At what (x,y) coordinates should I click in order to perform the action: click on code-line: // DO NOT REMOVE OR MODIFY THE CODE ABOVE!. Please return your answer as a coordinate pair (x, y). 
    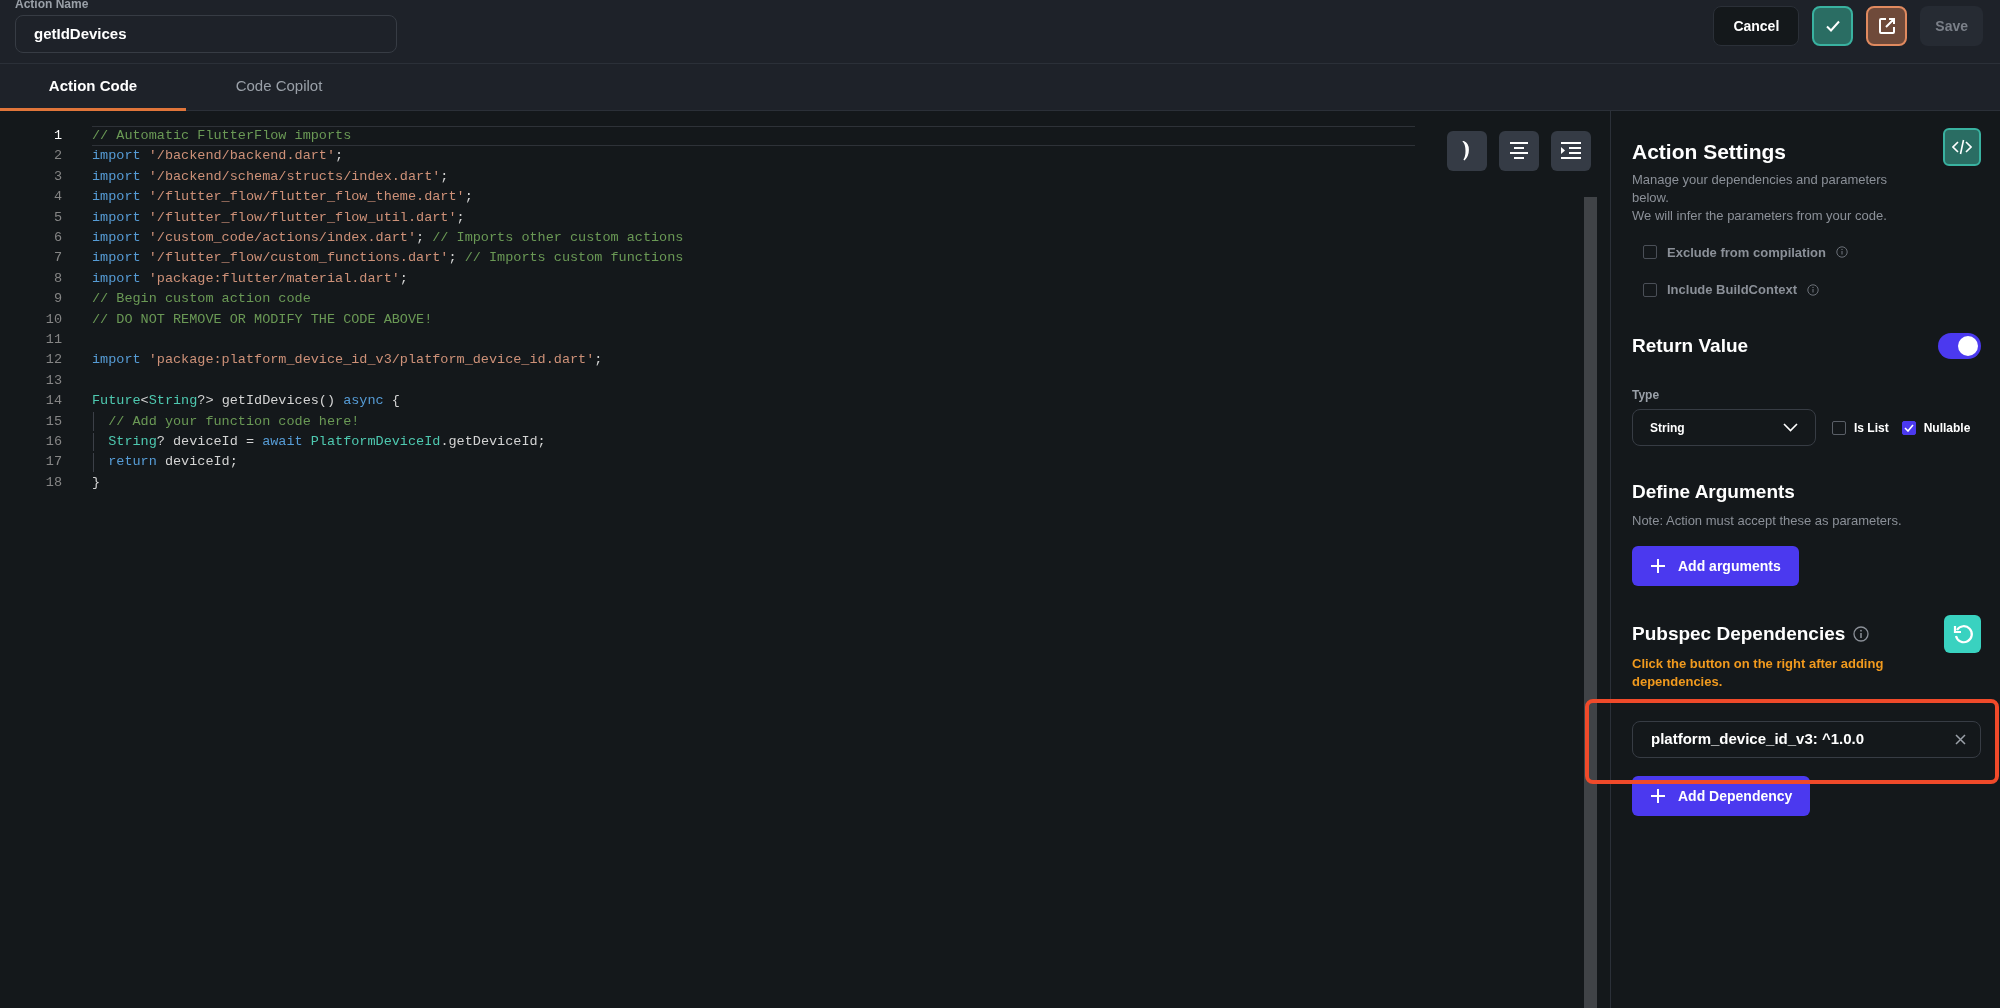
    Looking at the image, I should click on (262, 319).